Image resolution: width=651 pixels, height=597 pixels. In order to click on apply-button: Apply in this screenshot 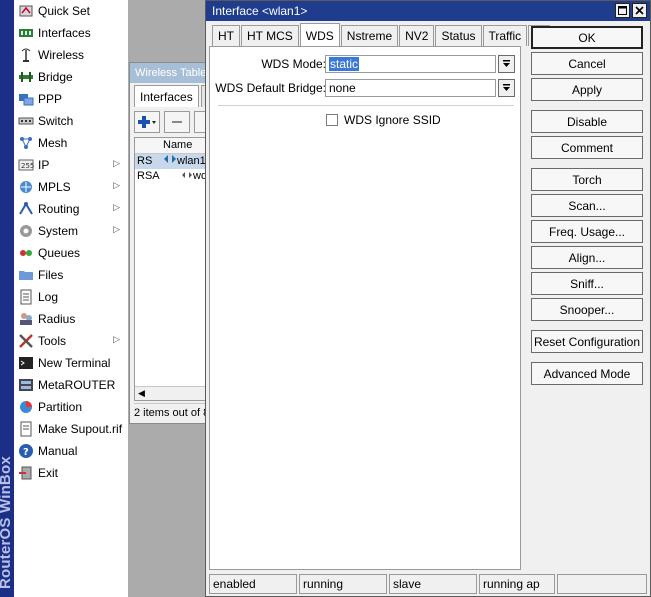, I will do `click(587, 89)`.